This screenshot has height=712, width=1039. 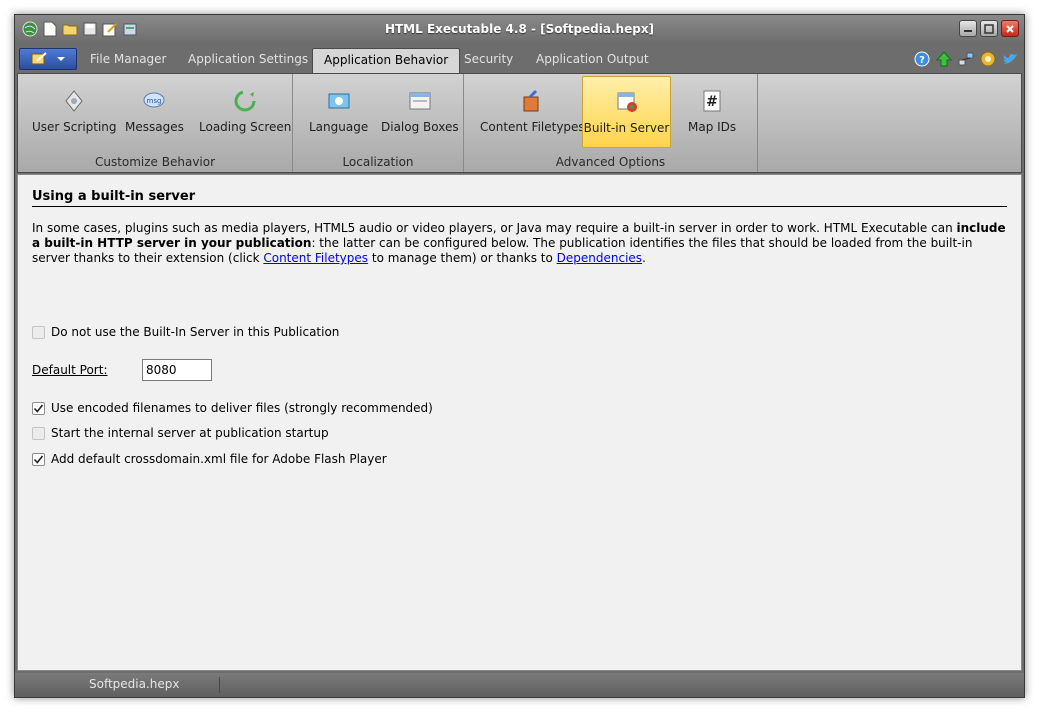 I want to click on ribbon-button-built-in-server: Built-in Server, so click(x=626, y=112).